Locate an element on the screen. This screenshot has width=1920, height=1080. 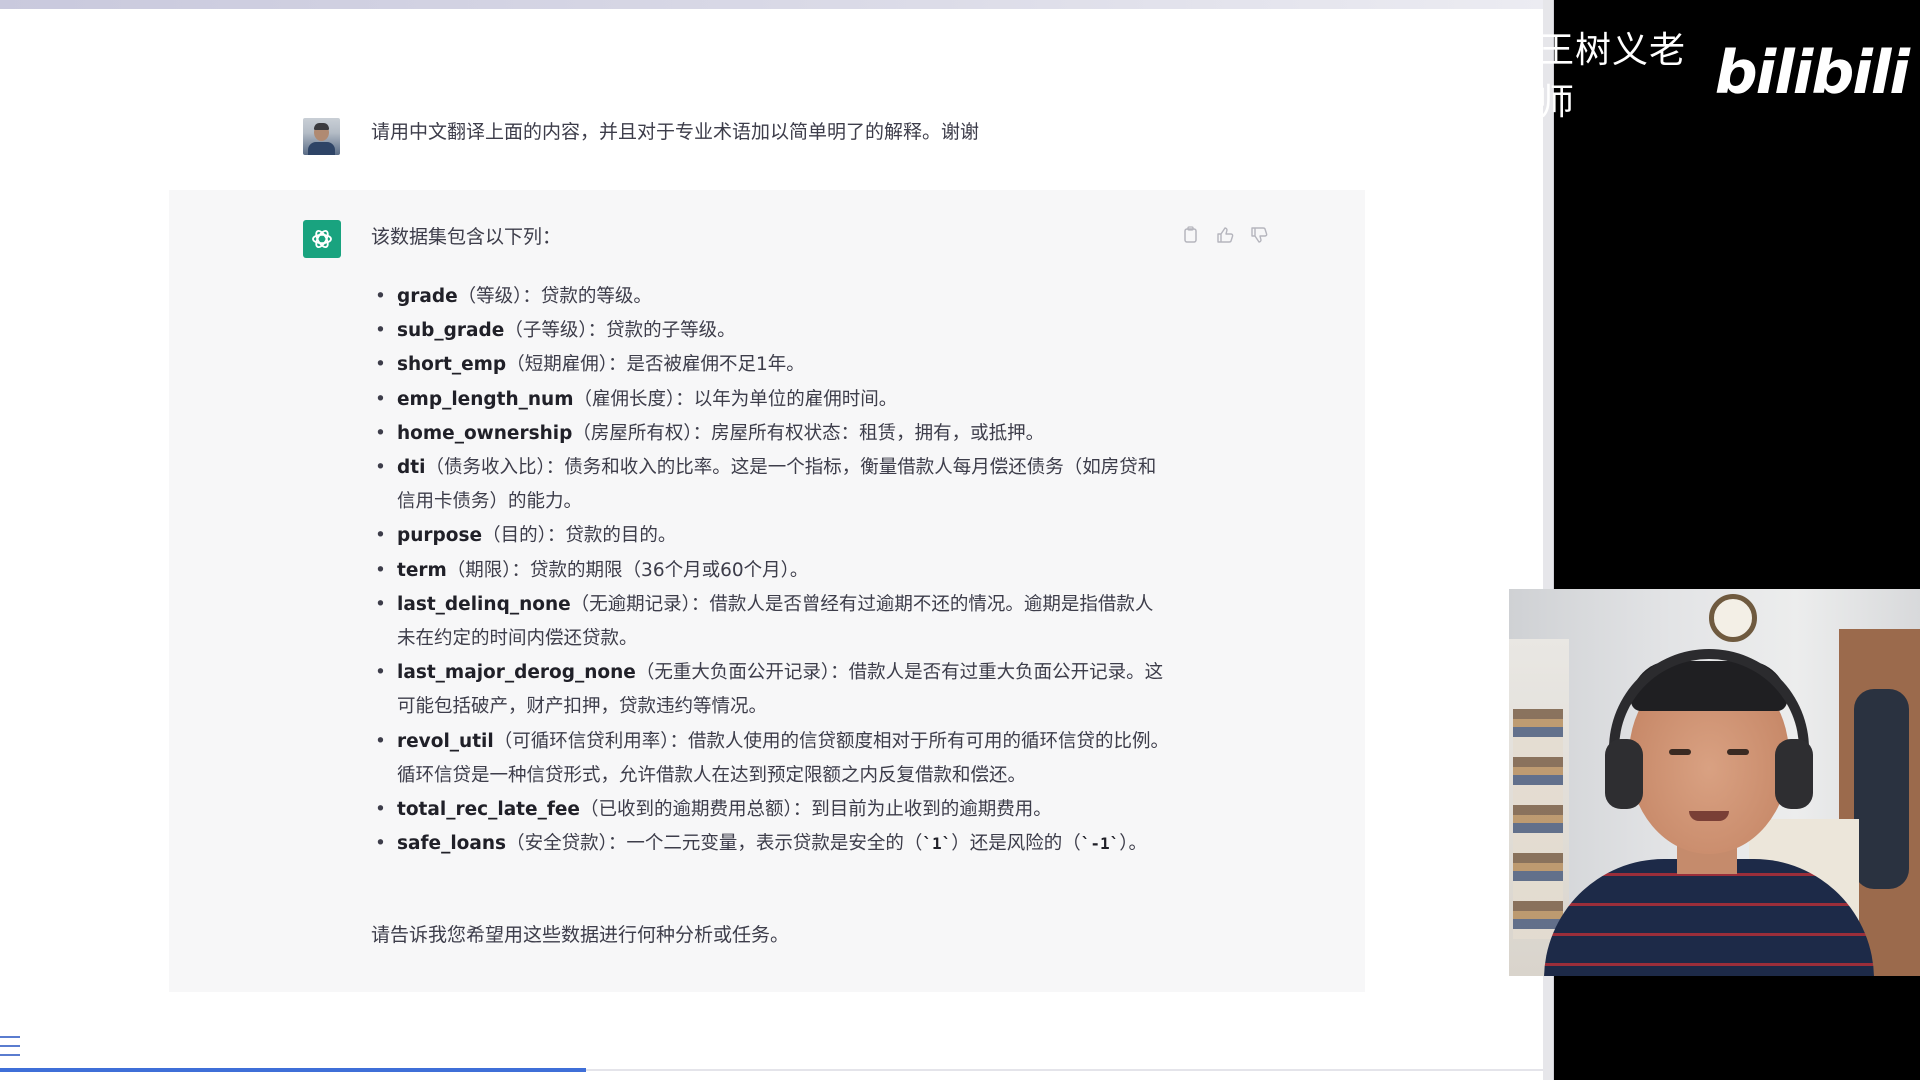
video-watermark: 王树义老师 bilibili is located at coordinates (1724, 75).